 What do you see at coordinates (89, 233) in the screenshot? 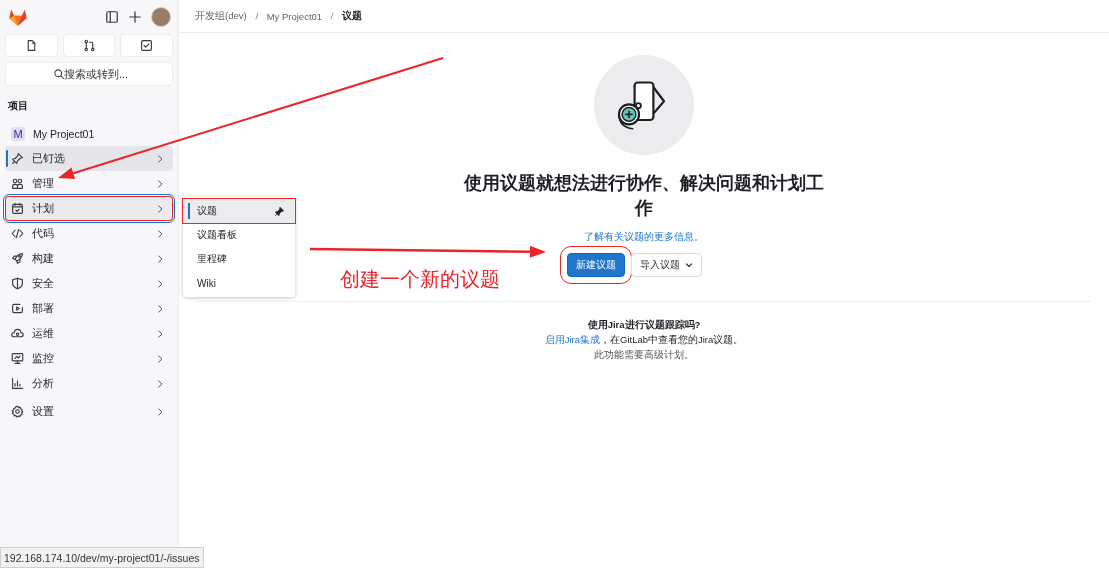
I see `nav-item: 代码` at bounding box center [89, 233].